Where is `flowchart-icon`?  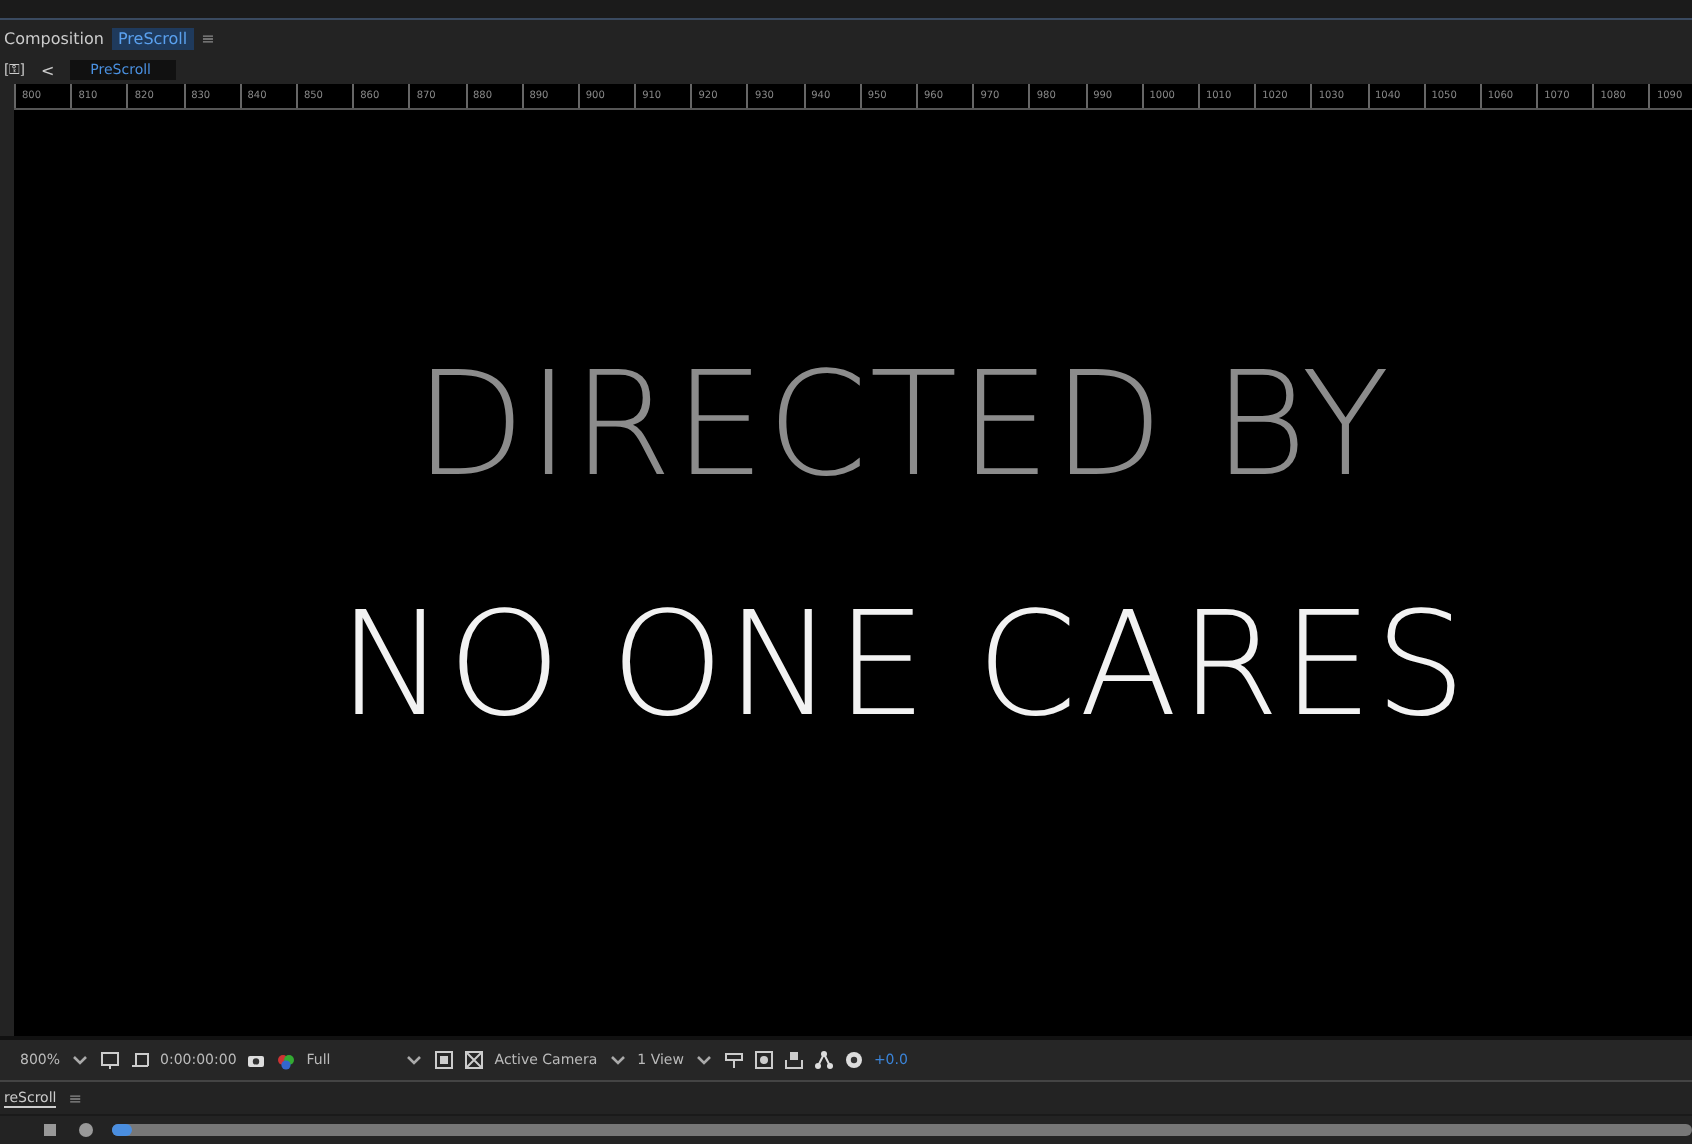 flowchart-icon is located at coordinates (823, 1060).